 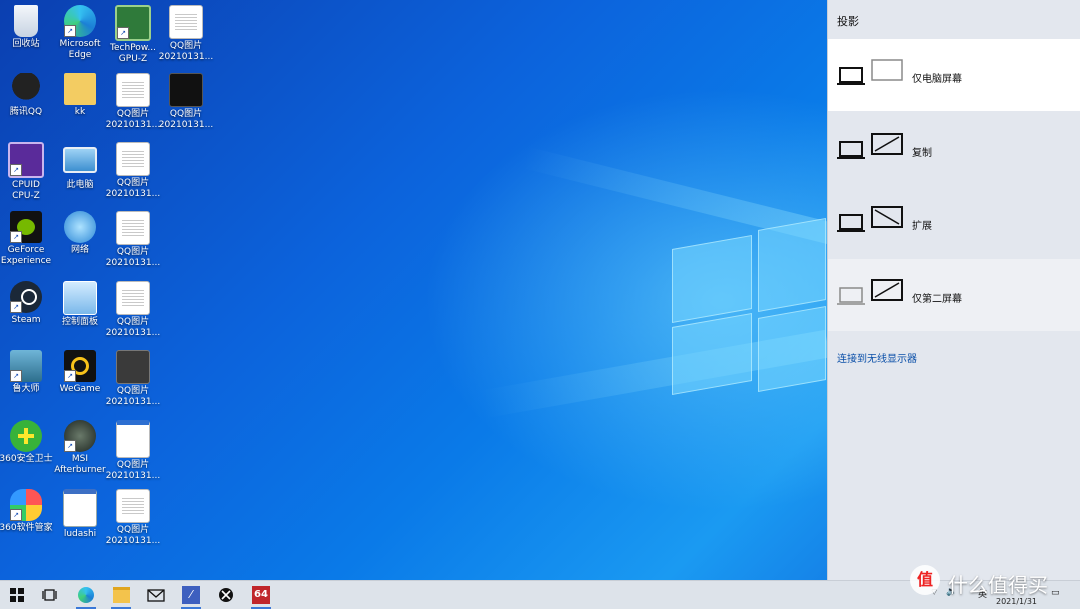 What do you see at coordinates (80, 21) in the screenshot?
I see `edge-browser-icon: ↗` at bounding box center [80, 21].